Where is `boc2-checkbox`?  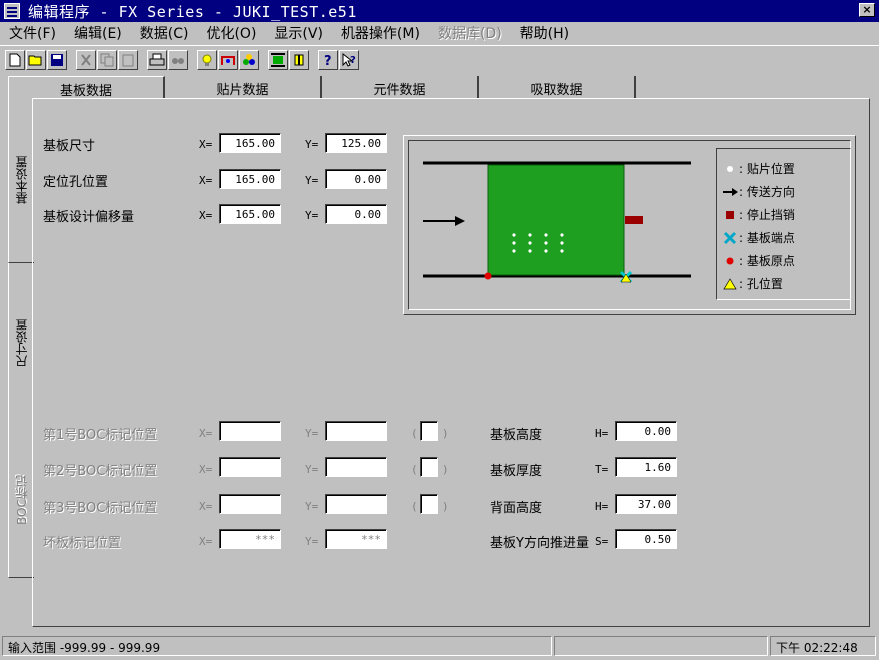
boc2-checkbox is located at coordinates (429, 467).